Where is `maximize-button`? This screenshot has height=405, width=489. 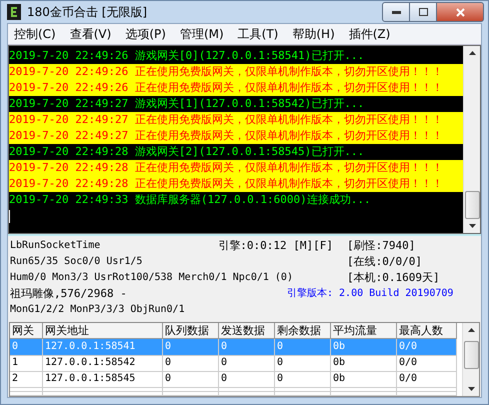
maximize-button is located at coordinates (423, 12).